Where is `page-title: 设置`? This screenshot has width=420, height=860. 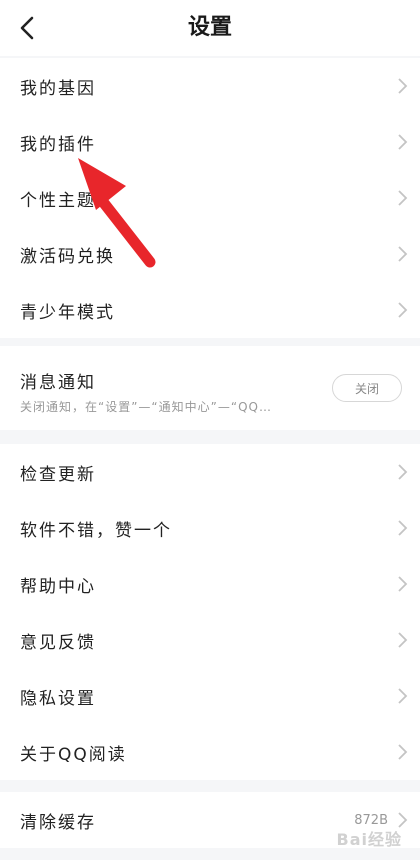 page-title: 设置 is located at coordinates (209, 27).